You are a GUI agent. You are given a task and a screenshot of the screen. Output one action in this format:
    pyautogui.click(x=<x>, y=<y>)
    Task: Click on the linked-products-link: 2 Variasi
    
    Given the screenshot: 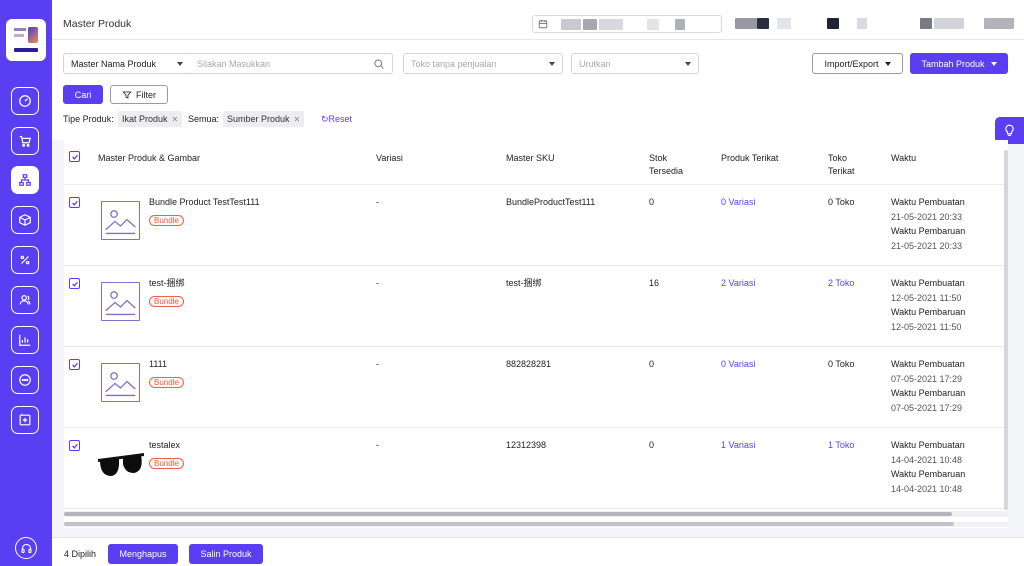 What is the action you would take?
    pyautogui.click(x=738, y=283)
    